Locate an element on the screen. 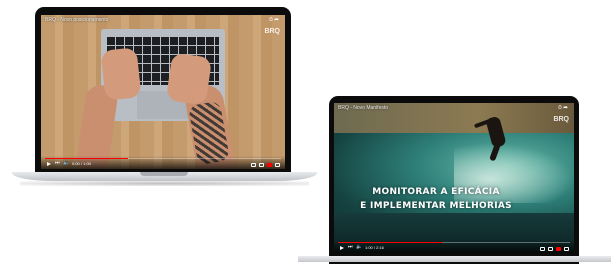 The height and width of the screenshot is (264, 611). video-title: BRQ - Novo Manifesto is located at coordinates (363, 108).